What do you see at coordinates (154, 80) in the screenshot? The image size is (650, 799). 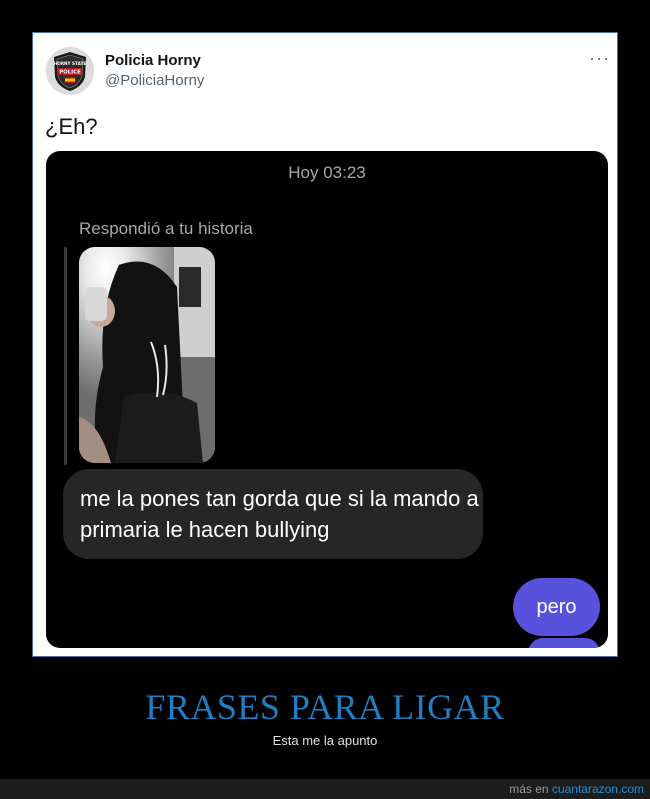 I see `author-handle: @PoliciaHorny` at bounding box center [154, 80].